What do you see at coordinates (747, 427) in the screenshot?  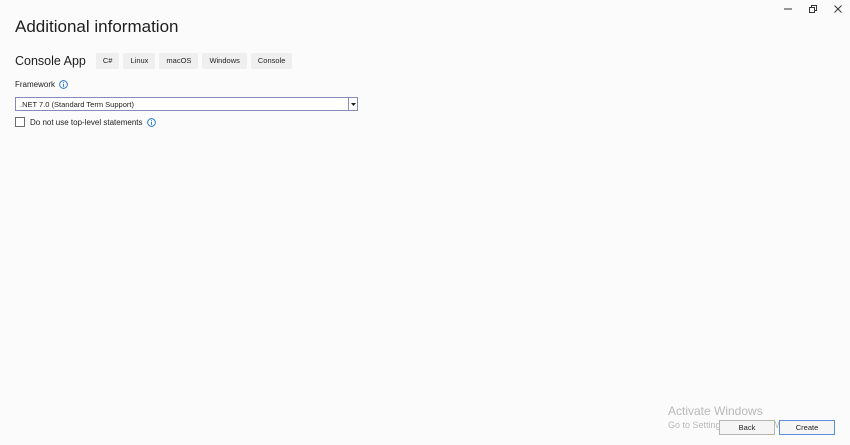 I see `back-button: Back` at bounding box center [747, 427].